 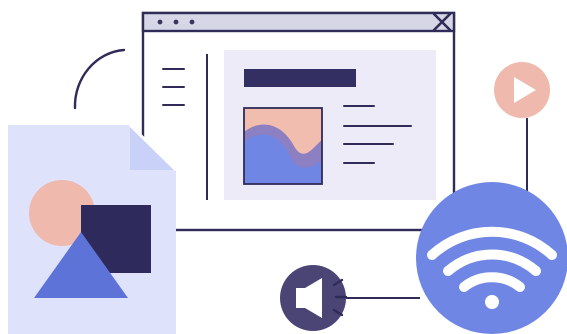 What do you see at coordinates (350, 298) in the screenshot?
I see `megaphone-icon` at bounding box center [350, 298].